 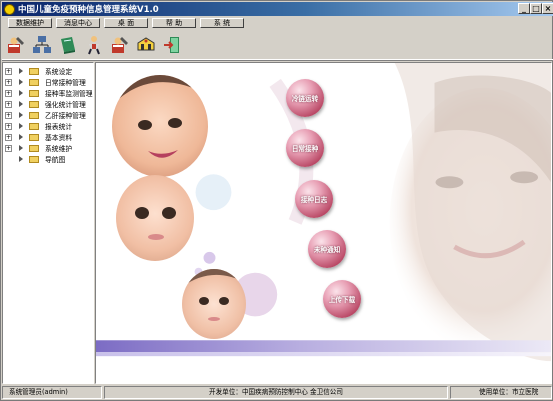 I want to click on tool-person-button, so click(x=93, y=45).